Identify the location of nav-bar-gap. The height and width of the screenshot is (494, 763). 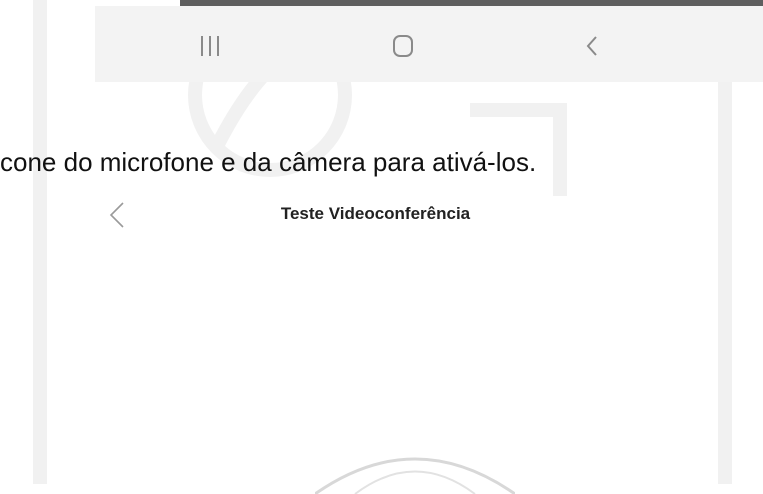
(137, 3).